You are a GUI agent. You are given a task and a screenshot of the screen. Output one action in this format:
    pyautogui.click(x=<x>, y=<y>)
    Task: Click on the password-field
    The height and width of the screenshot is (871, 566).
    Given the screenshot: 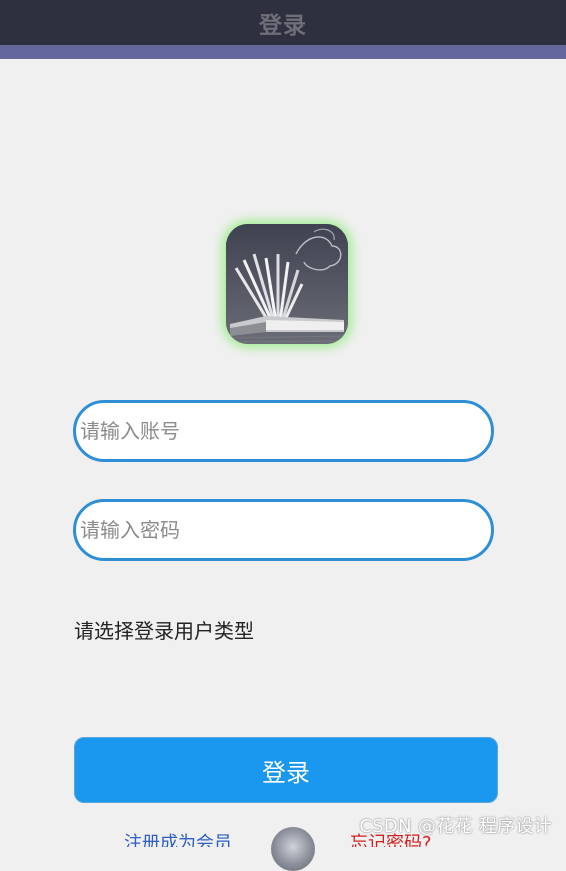 What is the action you would take?
    pyautogui.click(x=283, y=530)
    